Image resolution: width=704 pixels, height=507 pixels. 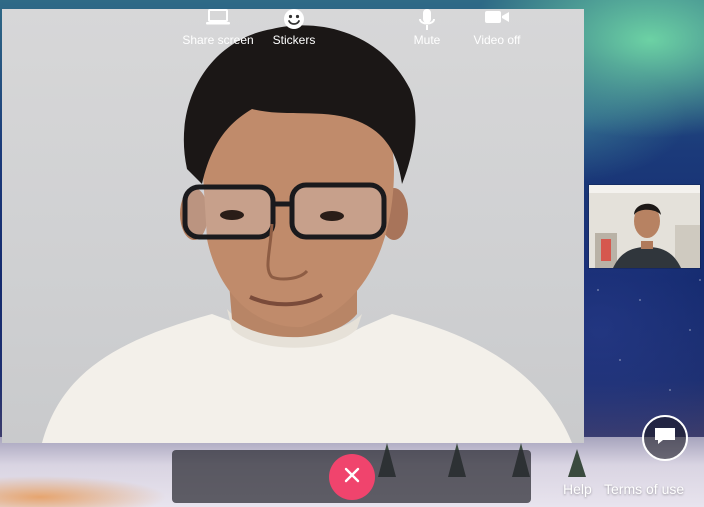 I want to click on share-screen-button: Share screen, so click(x=218, y=26).